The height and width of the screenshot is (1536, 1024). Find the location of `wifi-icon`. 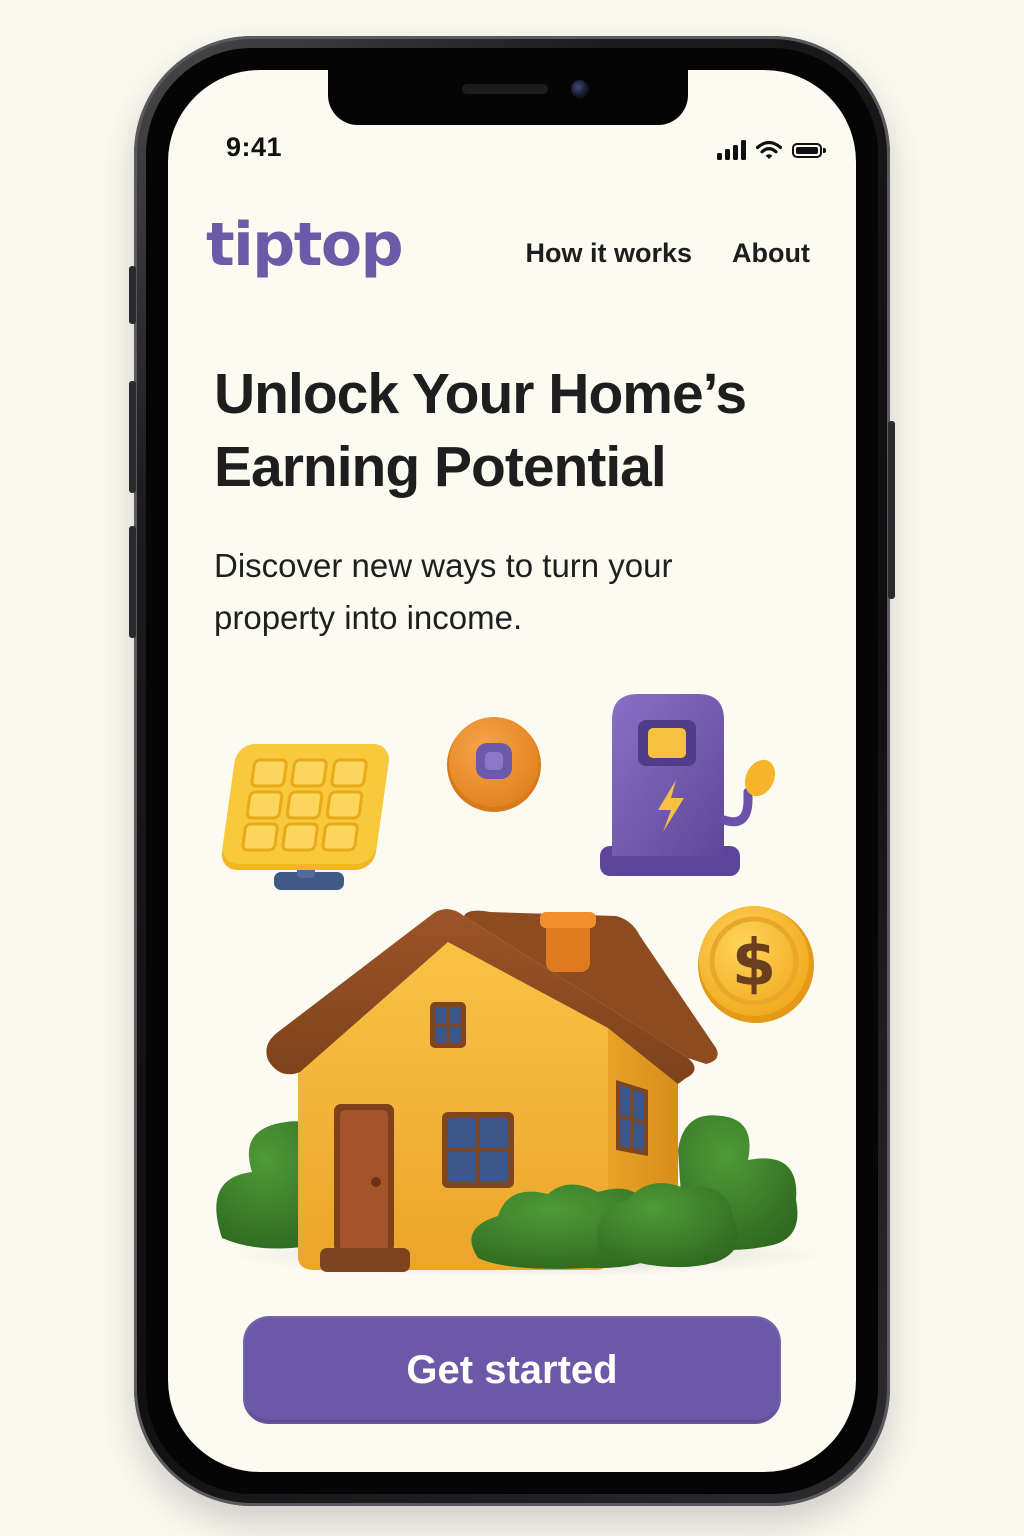

wifi-icon is located at coordinates (769, 149).